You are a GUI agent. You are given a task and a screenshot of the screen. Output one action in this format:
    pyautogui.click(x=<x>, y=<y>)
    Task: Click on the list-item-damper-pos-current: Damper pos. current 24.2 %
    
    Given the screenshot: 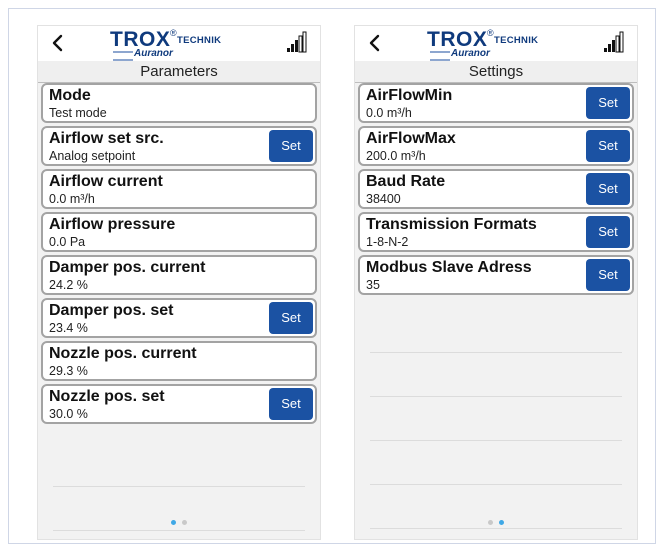 What is the action you would take?
    pyautogui.click(x=179, y=275)
    